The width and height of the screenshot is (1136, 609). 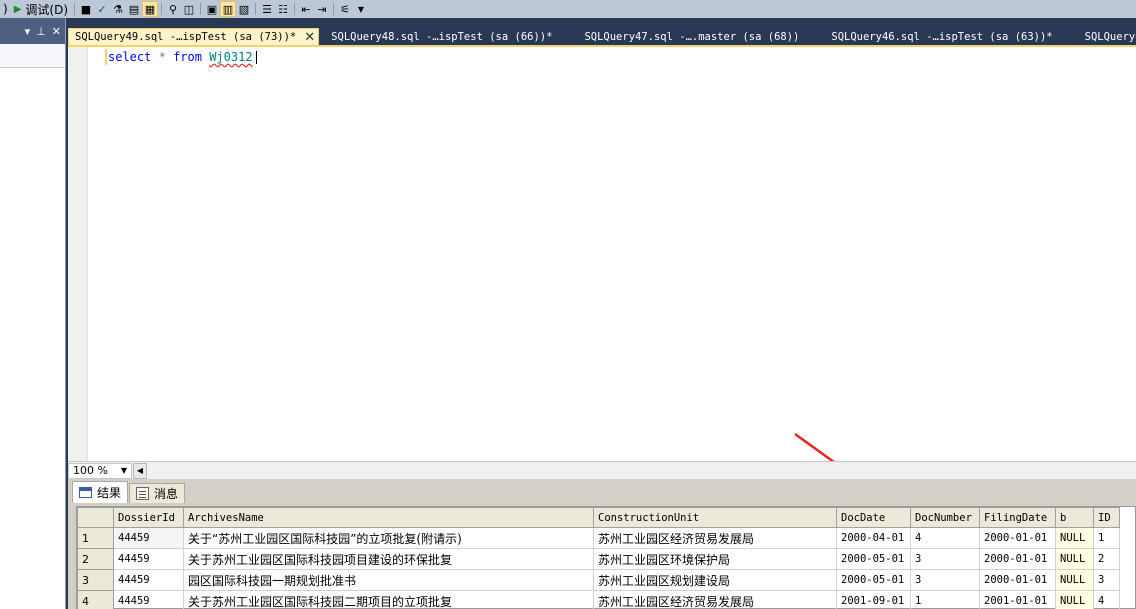 I want to click on estimated-plan-icon: ⚗, so click(x=118, y=9).